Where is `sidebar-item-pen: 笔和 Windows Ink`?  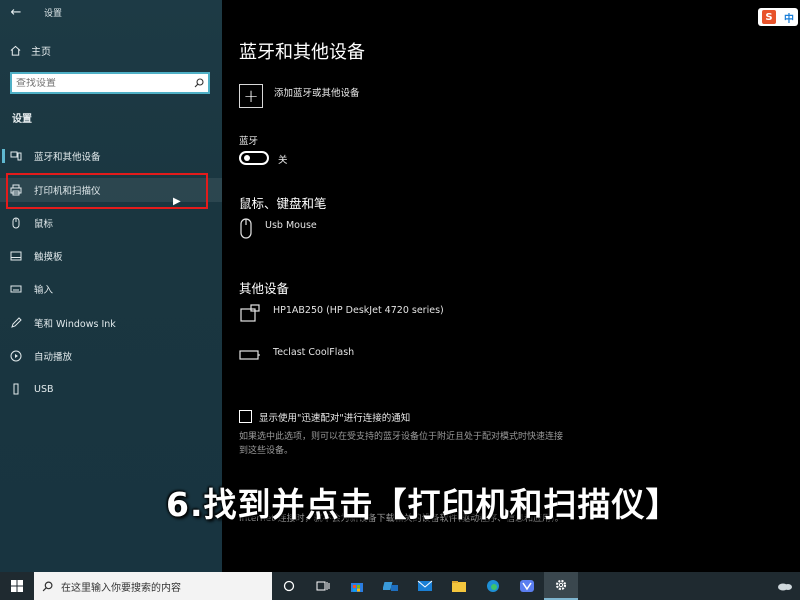
sidebar-item-pen: 笔和 Windows Ink is located at coordinates (111, 323).